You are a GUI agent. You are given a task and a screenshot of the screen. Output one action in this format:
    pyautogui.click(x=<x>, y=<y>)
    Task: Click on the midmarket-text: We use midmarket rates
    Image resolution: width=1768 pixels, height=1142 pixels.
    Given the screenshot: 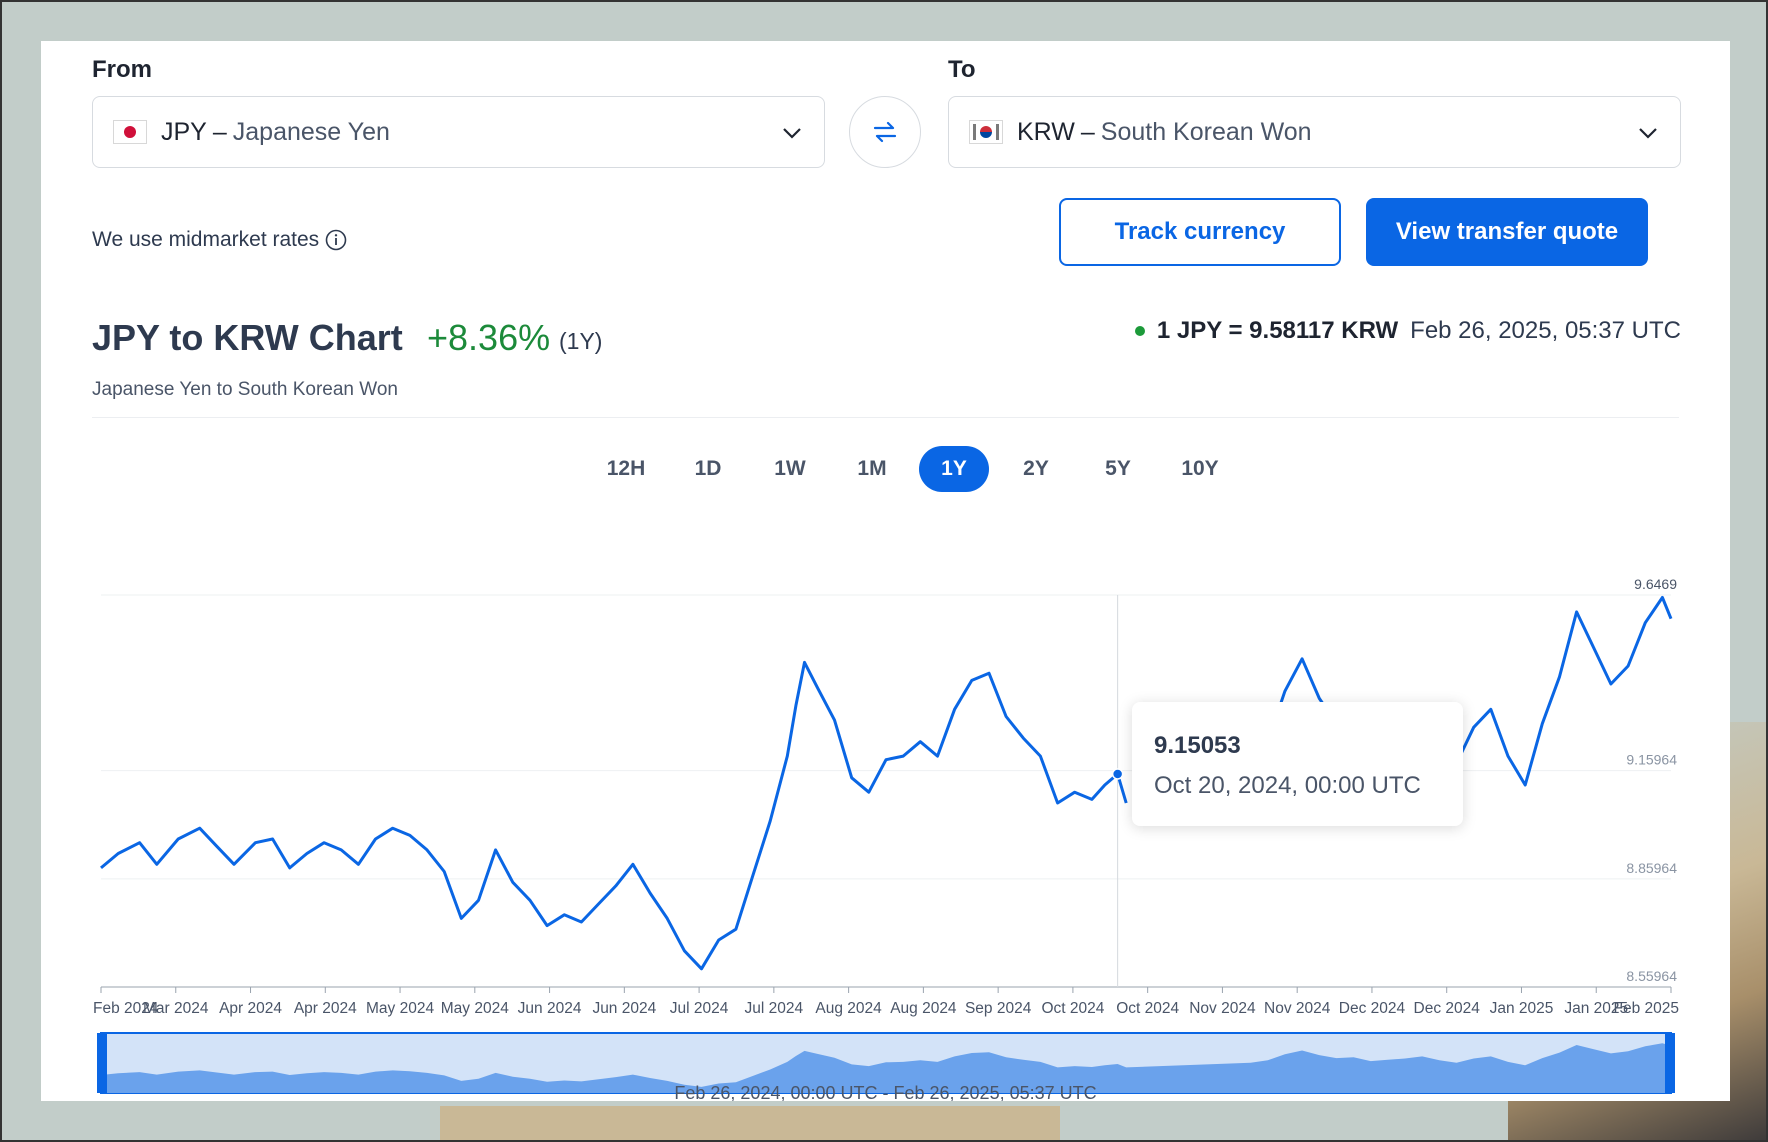 What is the action you would take?
    pyautogui.click(x=206, y=239)
    